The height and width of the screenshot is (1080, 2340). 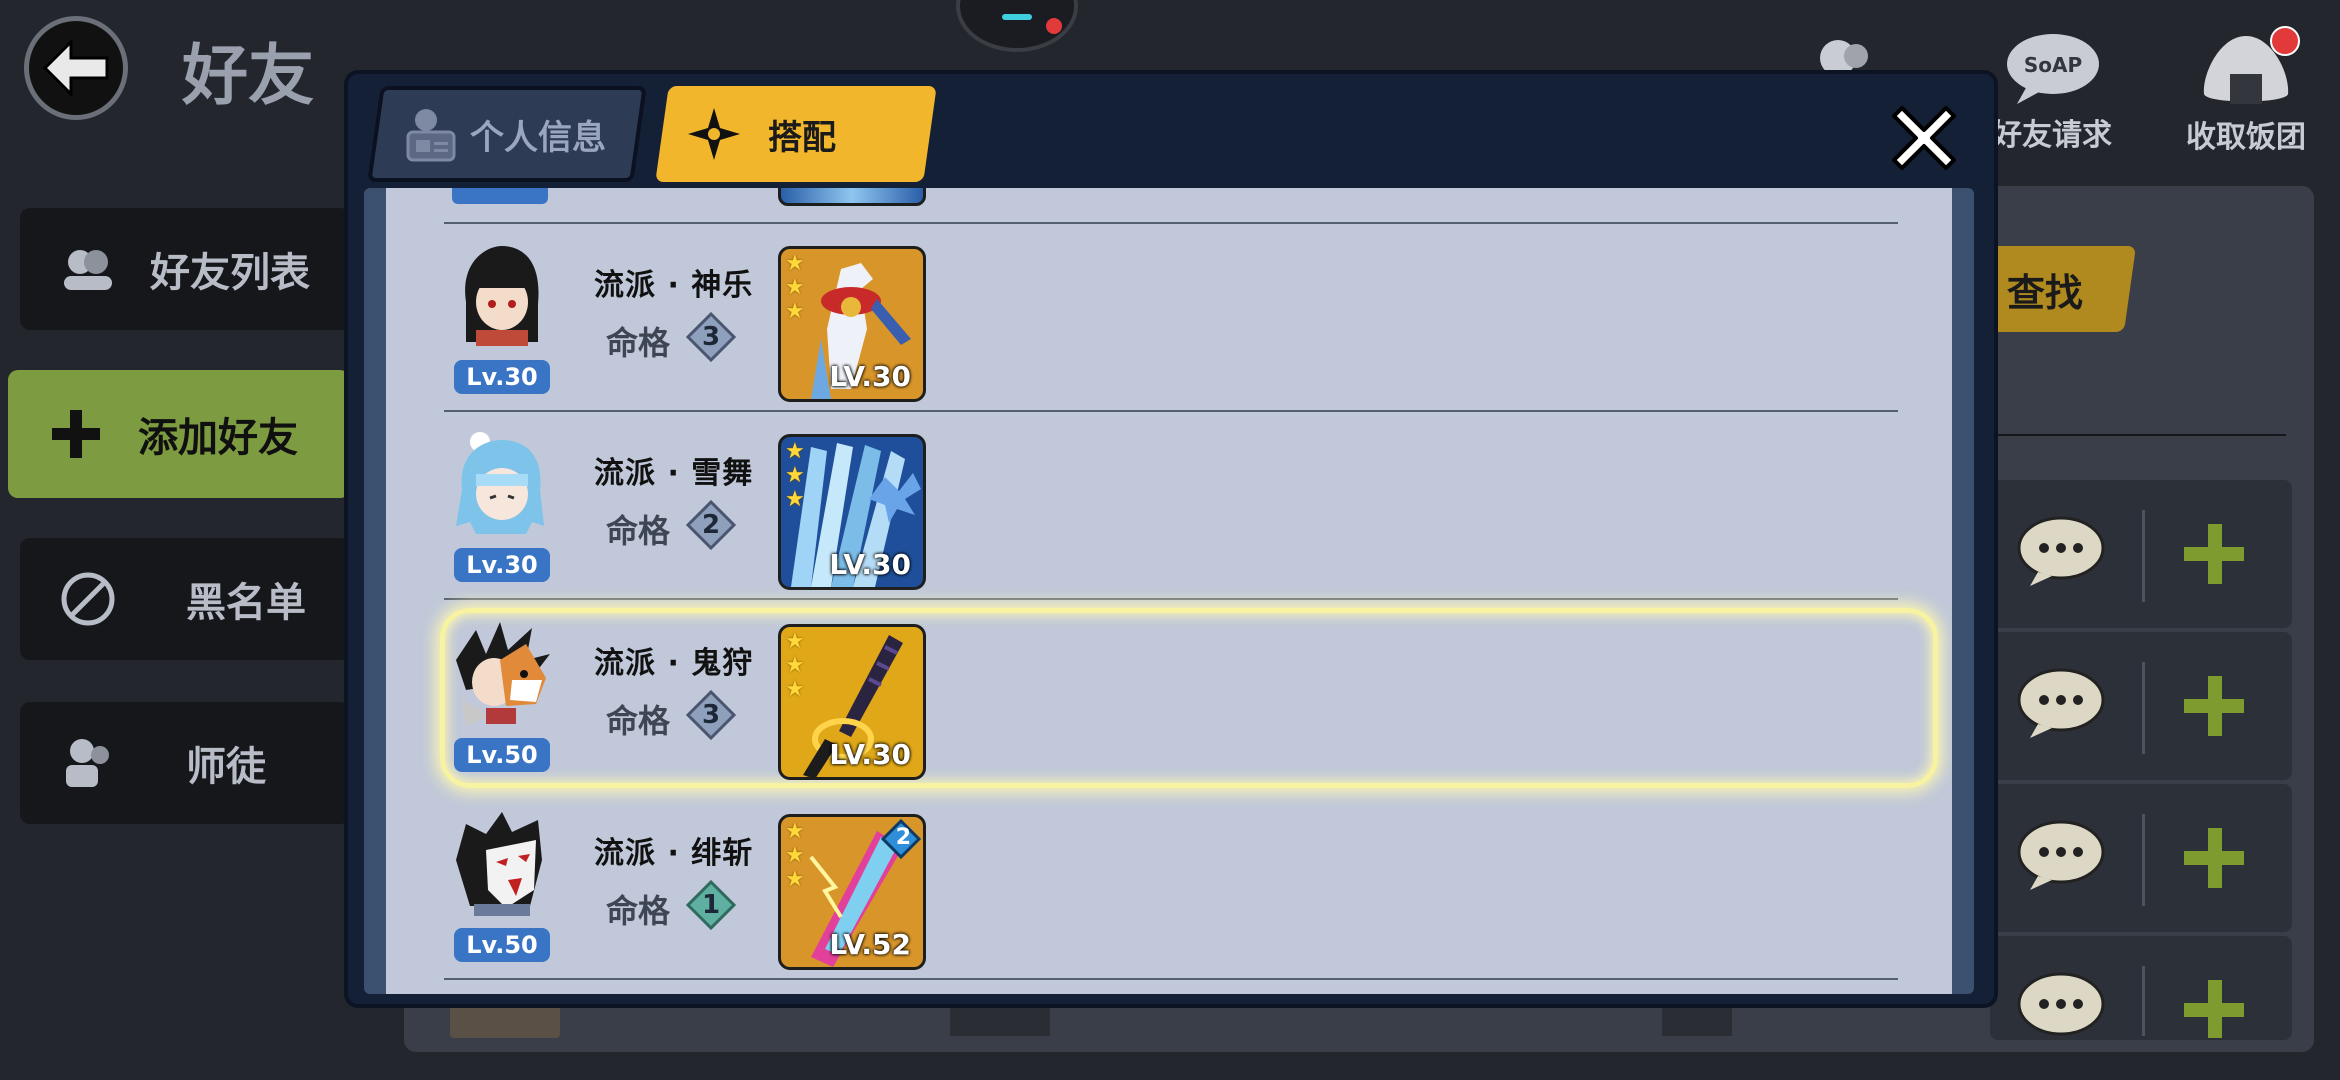 I want to click on collect-label: 收取饭团, so click(x=2246, y=137).